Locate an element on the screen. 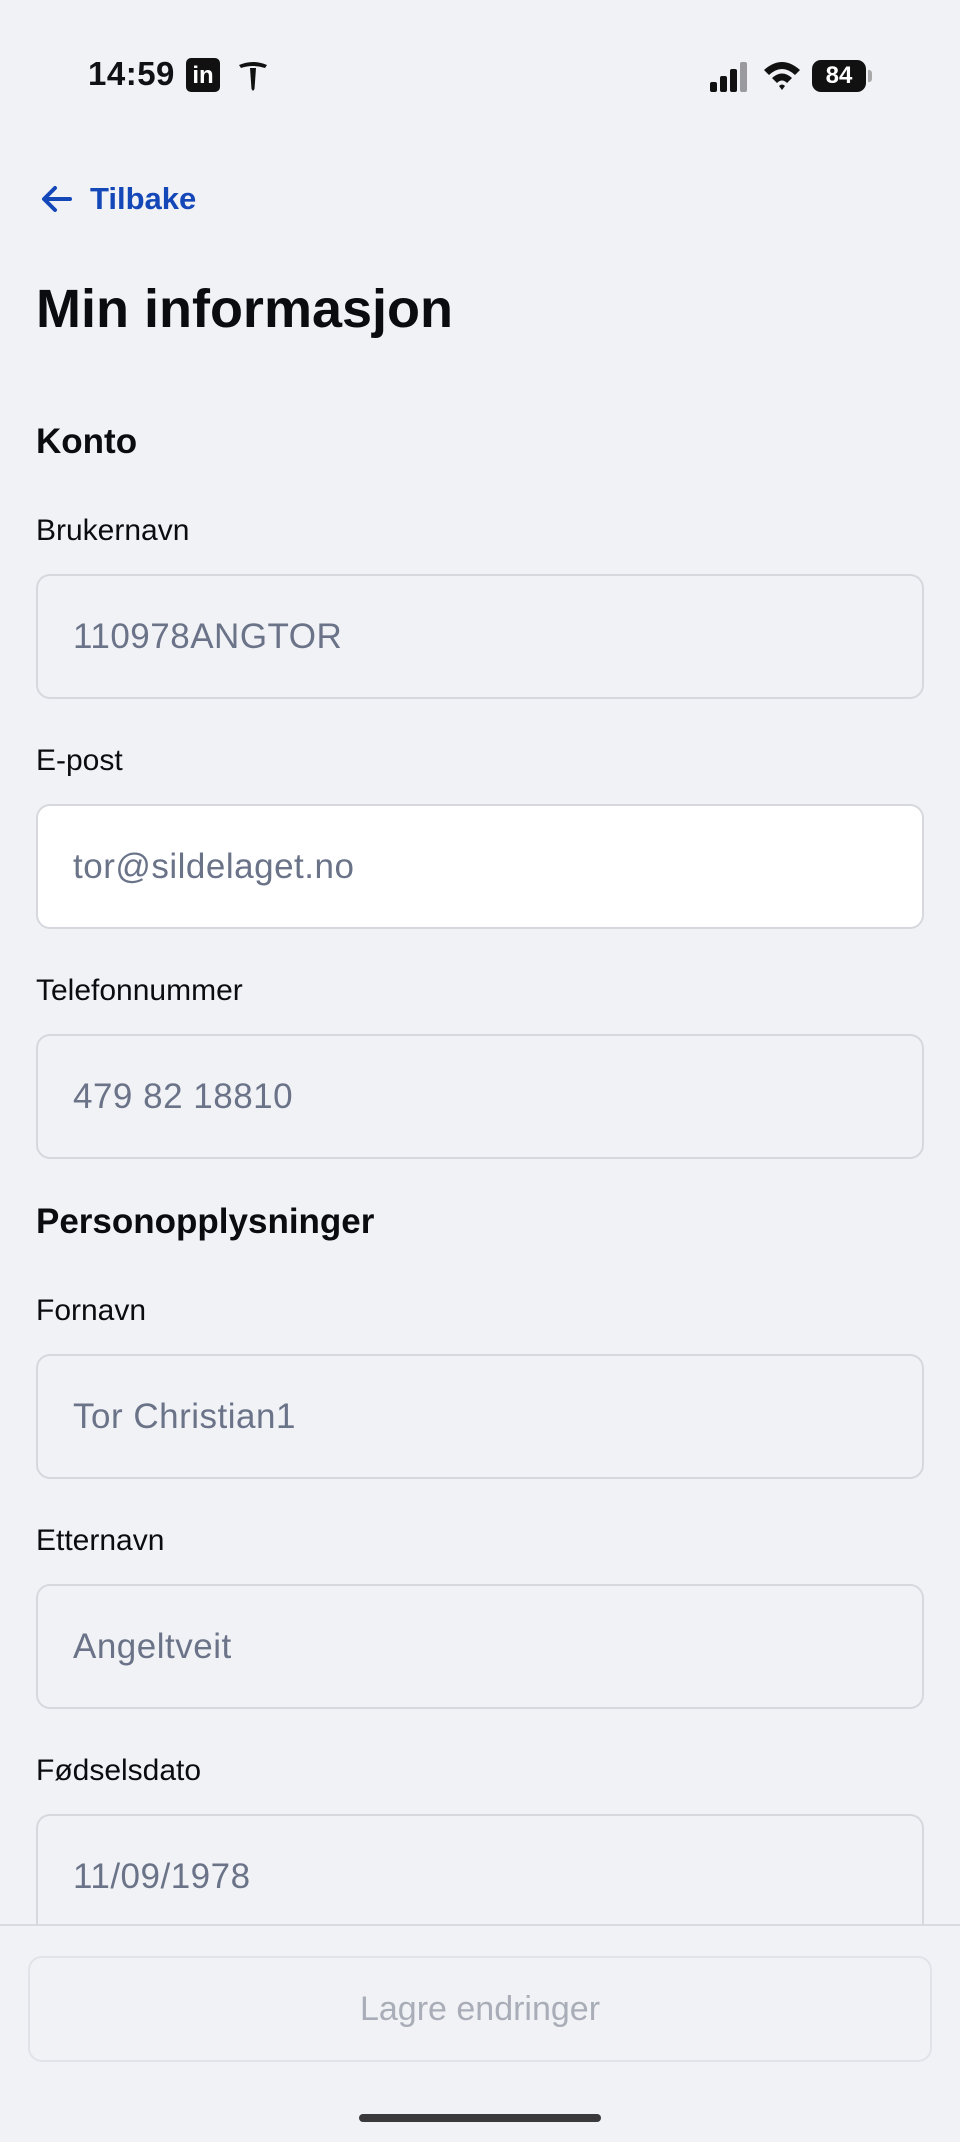  last-name-field is located at coordinates (480, 1646).